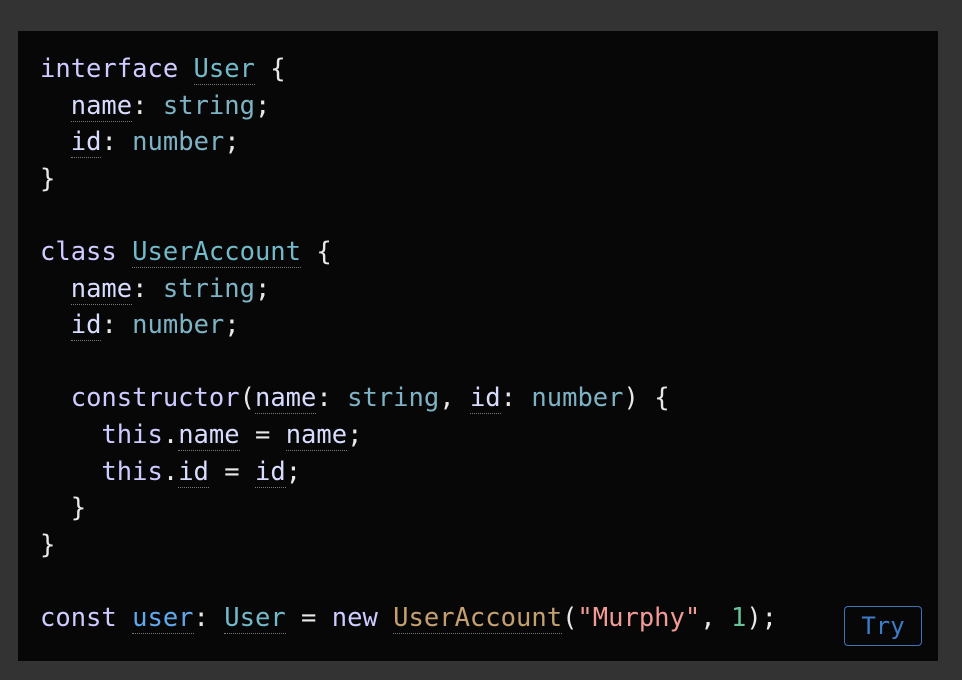 Image resolution: width=962 pixels, height=680 pixels. I want to click on code-token-punctuation: ) {, so click(646, 398).